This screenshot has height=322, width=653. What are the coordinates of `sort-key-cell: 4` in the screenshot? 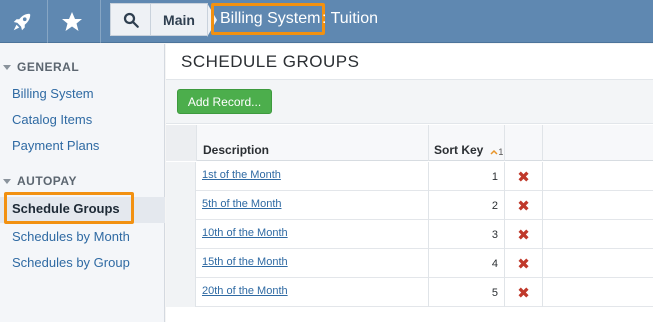 It's located at (466, 263).